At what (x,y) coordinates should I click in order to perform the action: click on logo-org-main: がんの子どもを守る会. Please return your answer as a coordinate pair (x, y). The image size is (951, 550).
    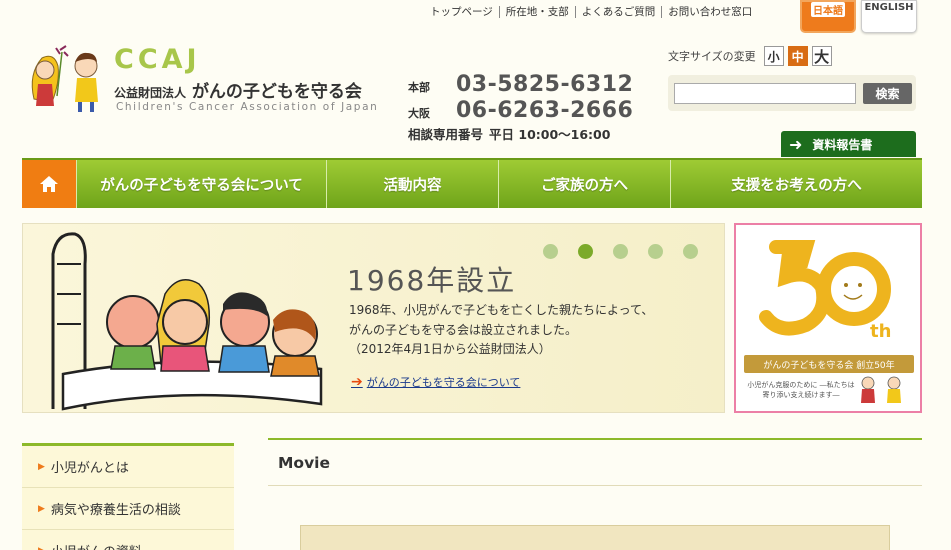
    Looking at the image, I should click on (276, 92).